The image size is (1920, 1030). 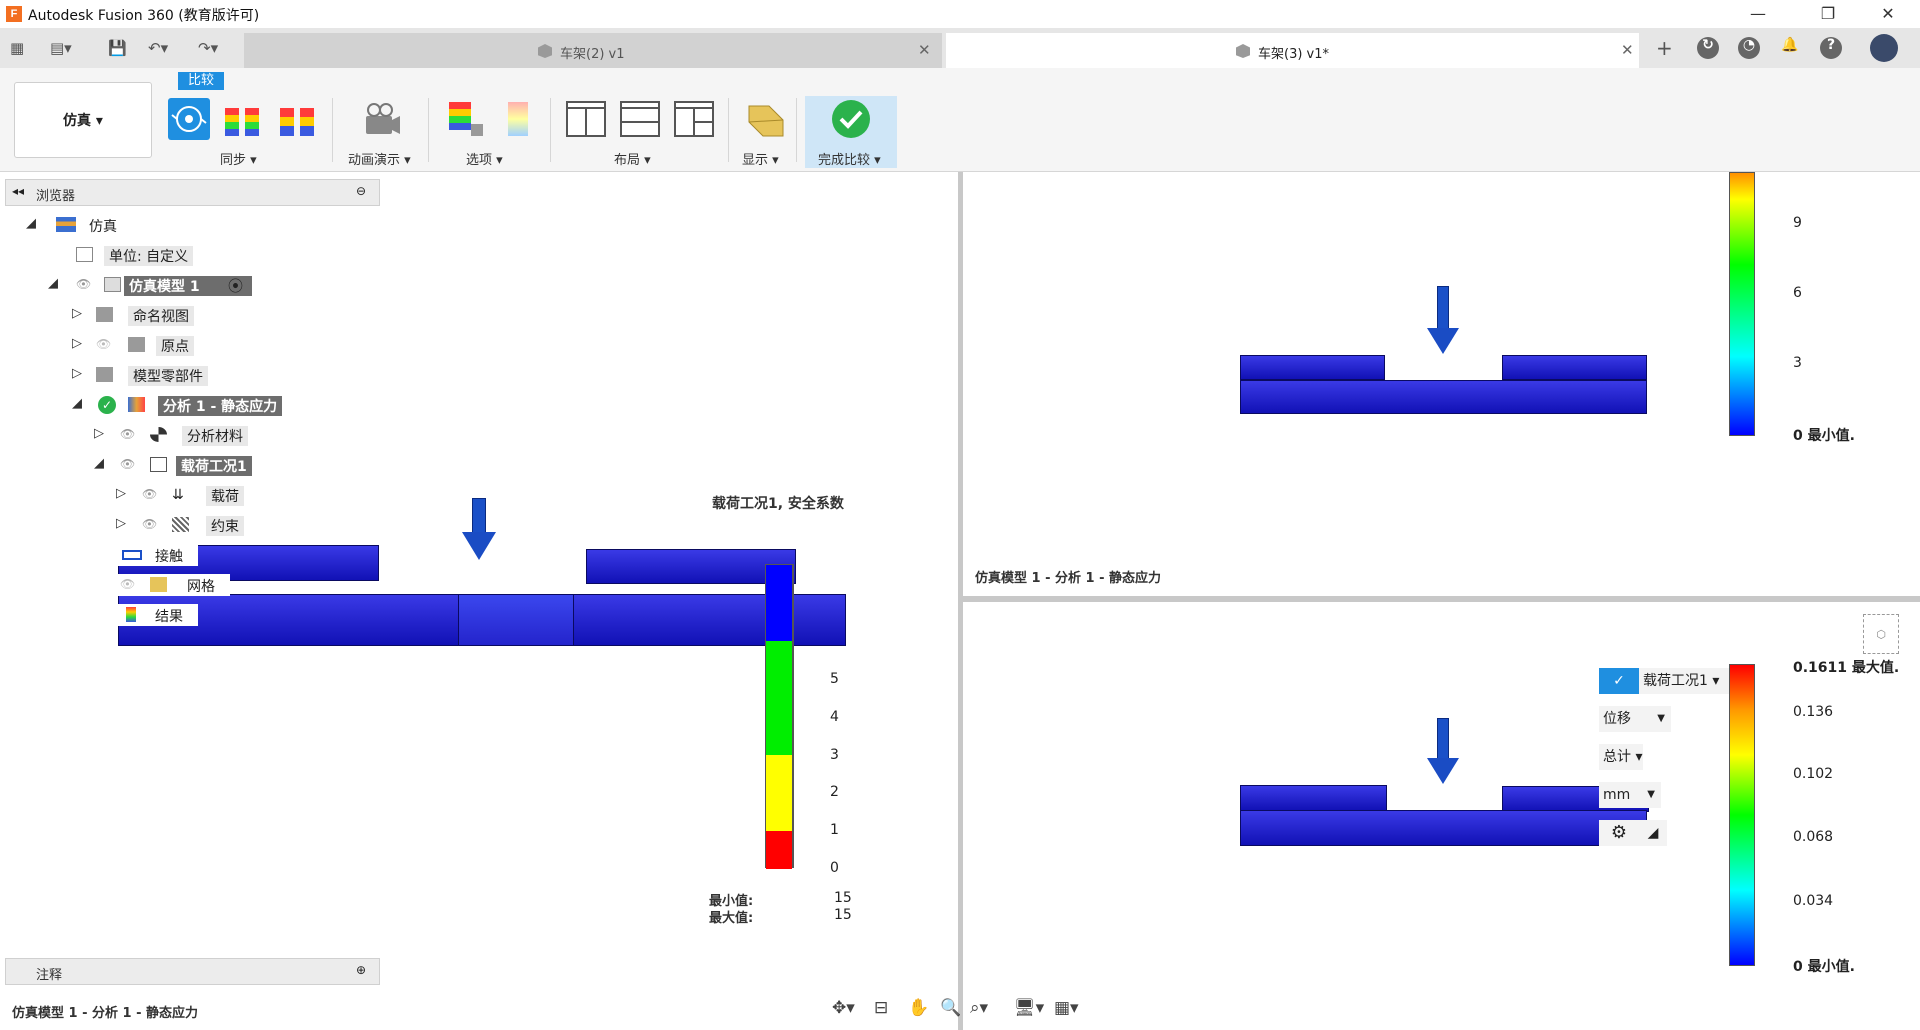 What do you see at coordinates (1635, 719) in the screenshot?
I see `result-type-select: 位移 ▼` at bounding box center [1635, 719].